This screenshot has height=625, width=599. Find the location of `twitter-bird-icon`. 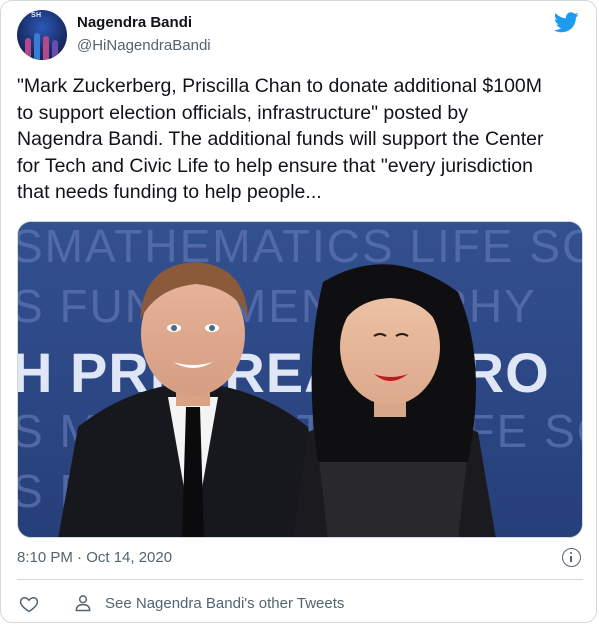

twitter-bird-icon is located at coordinates (566, 22).